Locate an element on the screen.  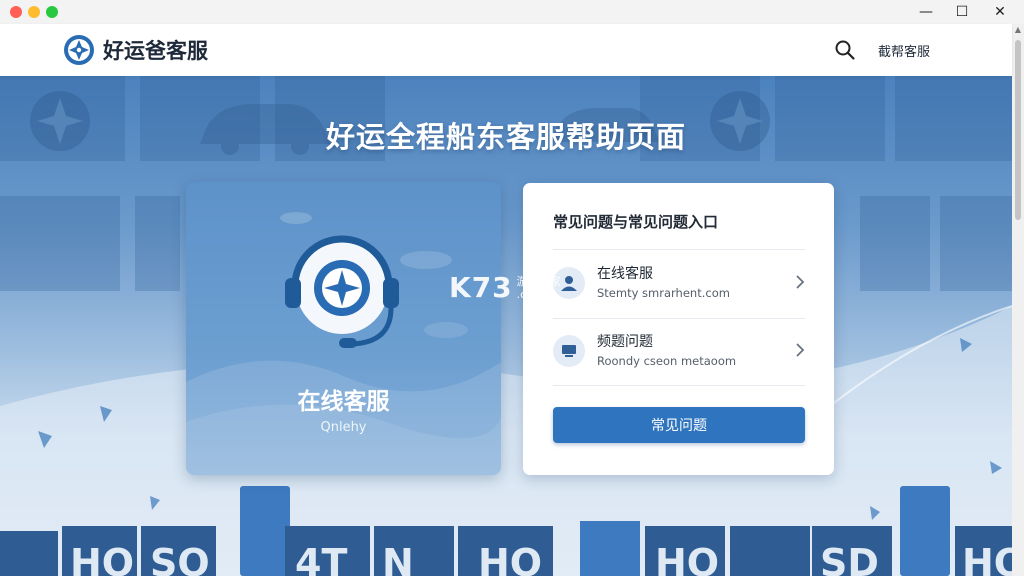
faq-item-common-questions: 频题问题 Roondy cseon metaoom is located at coordinates (679, 353).